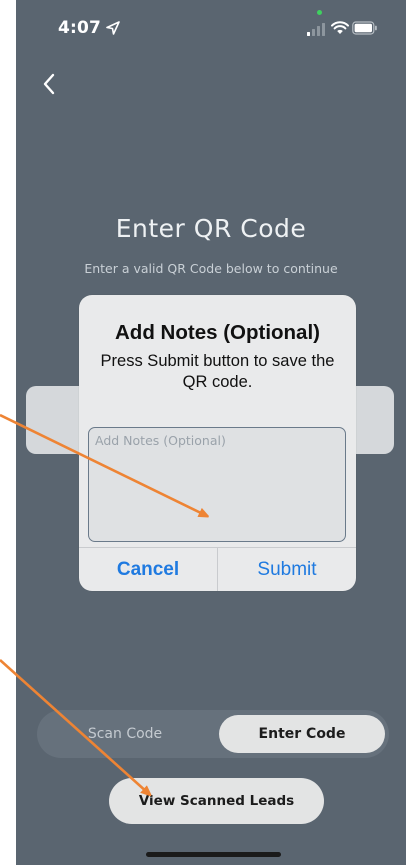  Describe the element at coordinates (80, 28) in the screenshot. I see `status-time: 4:07` at that location.